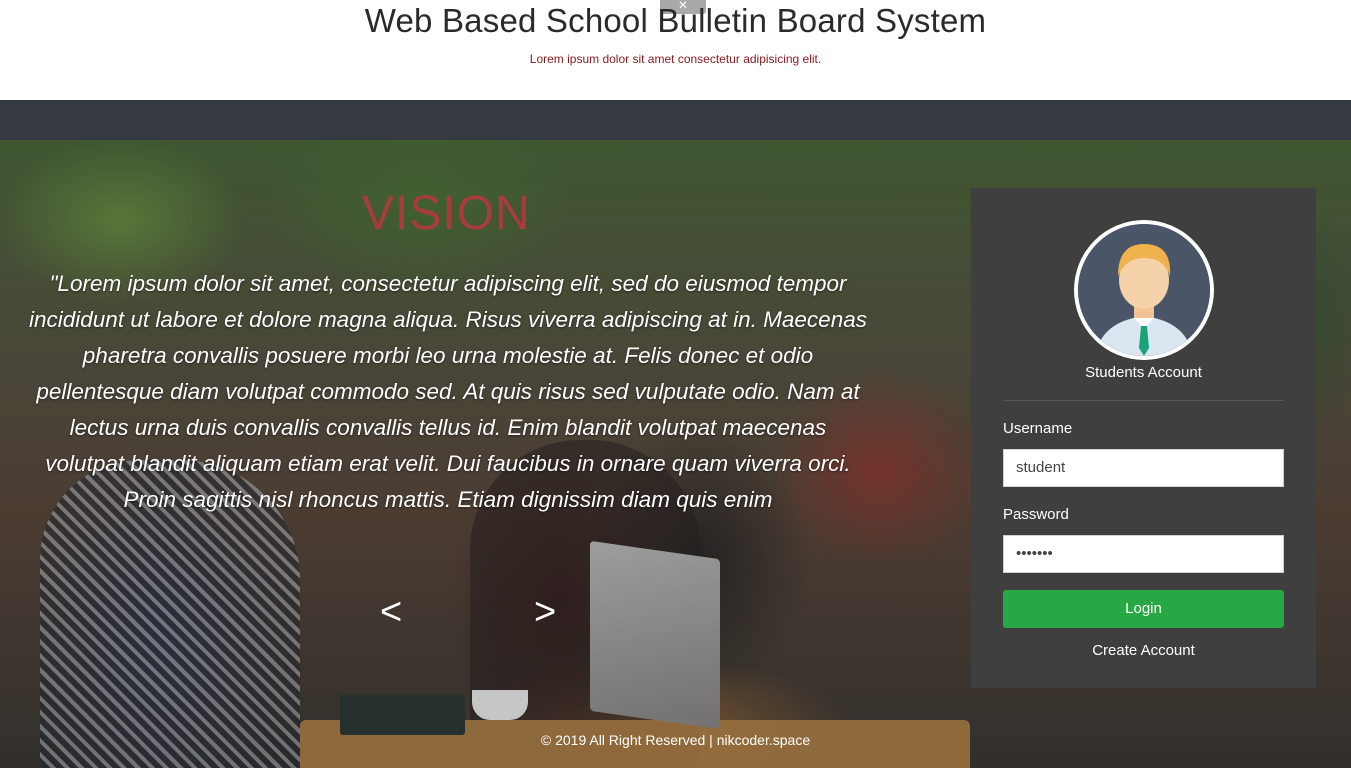 The height and width of the screenshot is (768, 1351). What do you see at coordinates (446, 213) in the screenshot?
I see `vision-heading: VISION` at bounding box center [446, 213].